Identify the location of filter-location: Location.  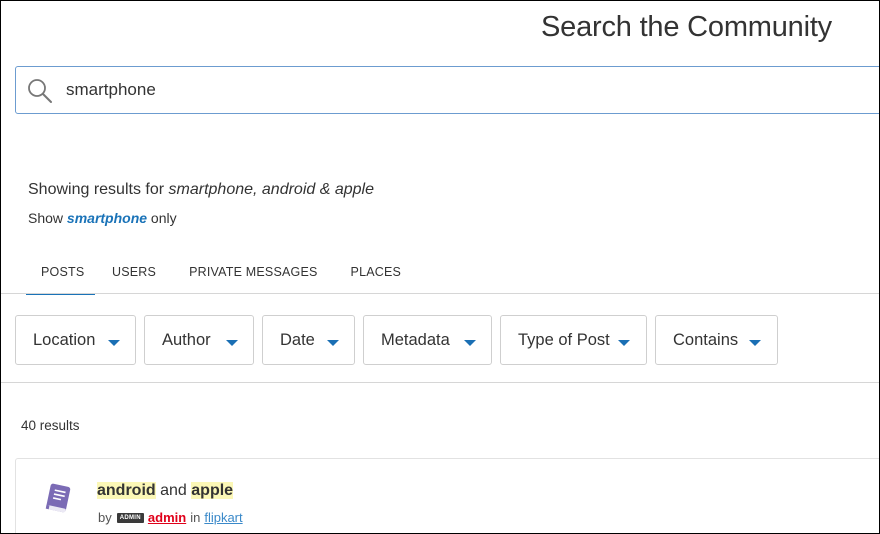
(75, 340).